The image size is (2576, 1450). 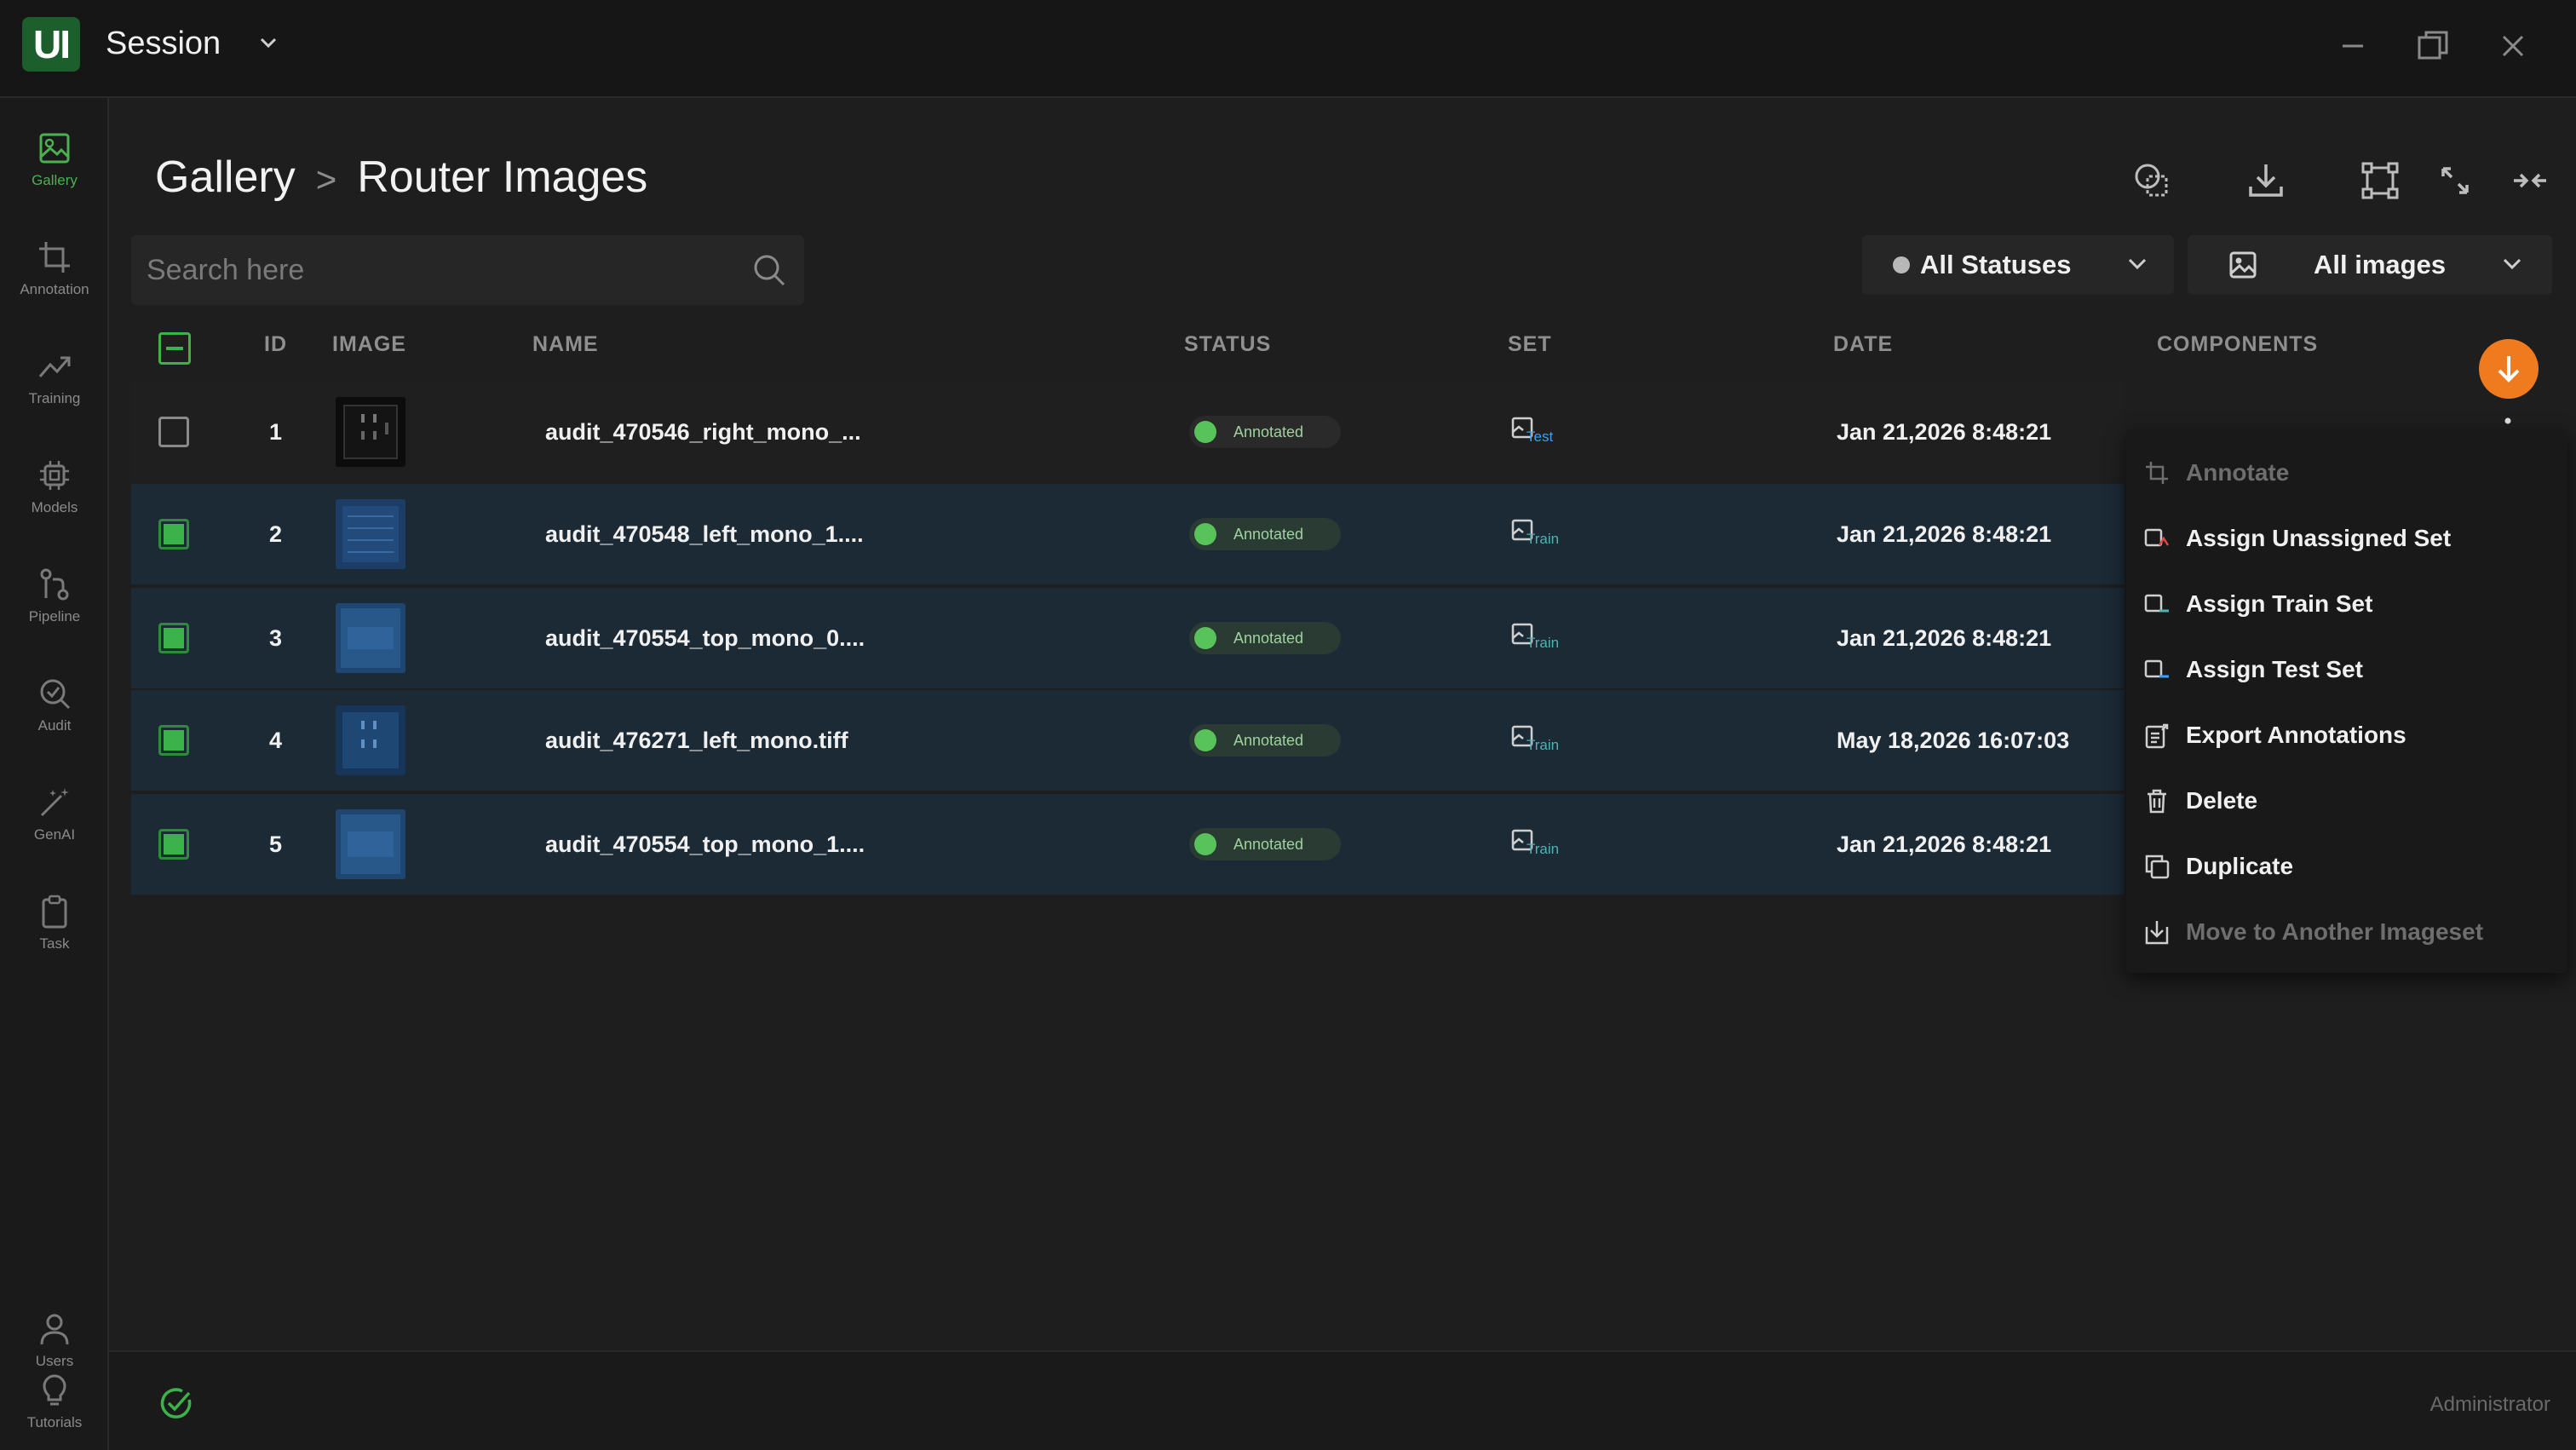 I want to click on search-input, so click(x=436, y=270).